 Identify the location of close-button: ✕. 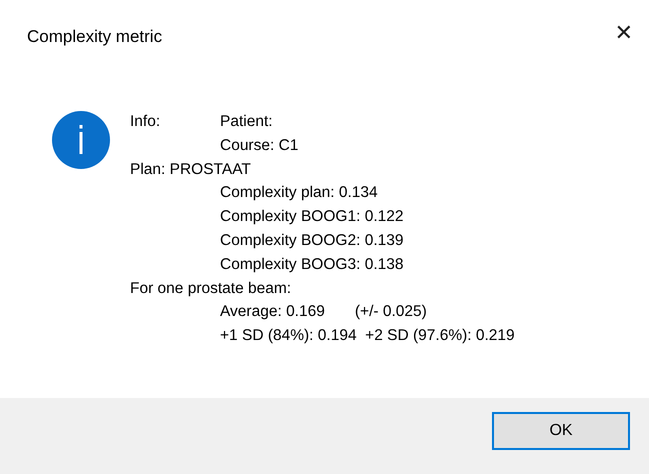
(623, 33).